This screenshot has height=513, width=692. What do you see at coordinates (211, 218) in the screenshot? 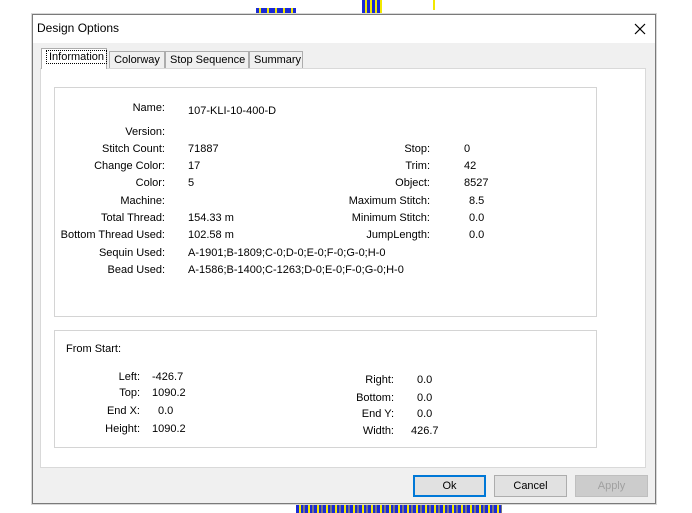
I see `total-thread-value: 154.33 m` at bounding box center [211, 218].